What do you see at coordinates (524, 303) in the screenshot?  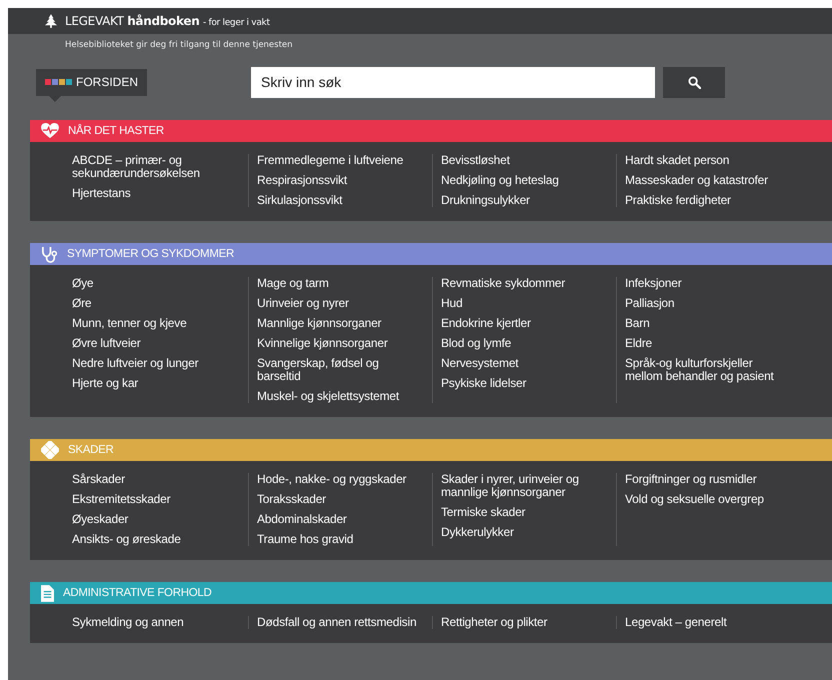 I see `topic-link: Hud` at bounding box center [524, 303].